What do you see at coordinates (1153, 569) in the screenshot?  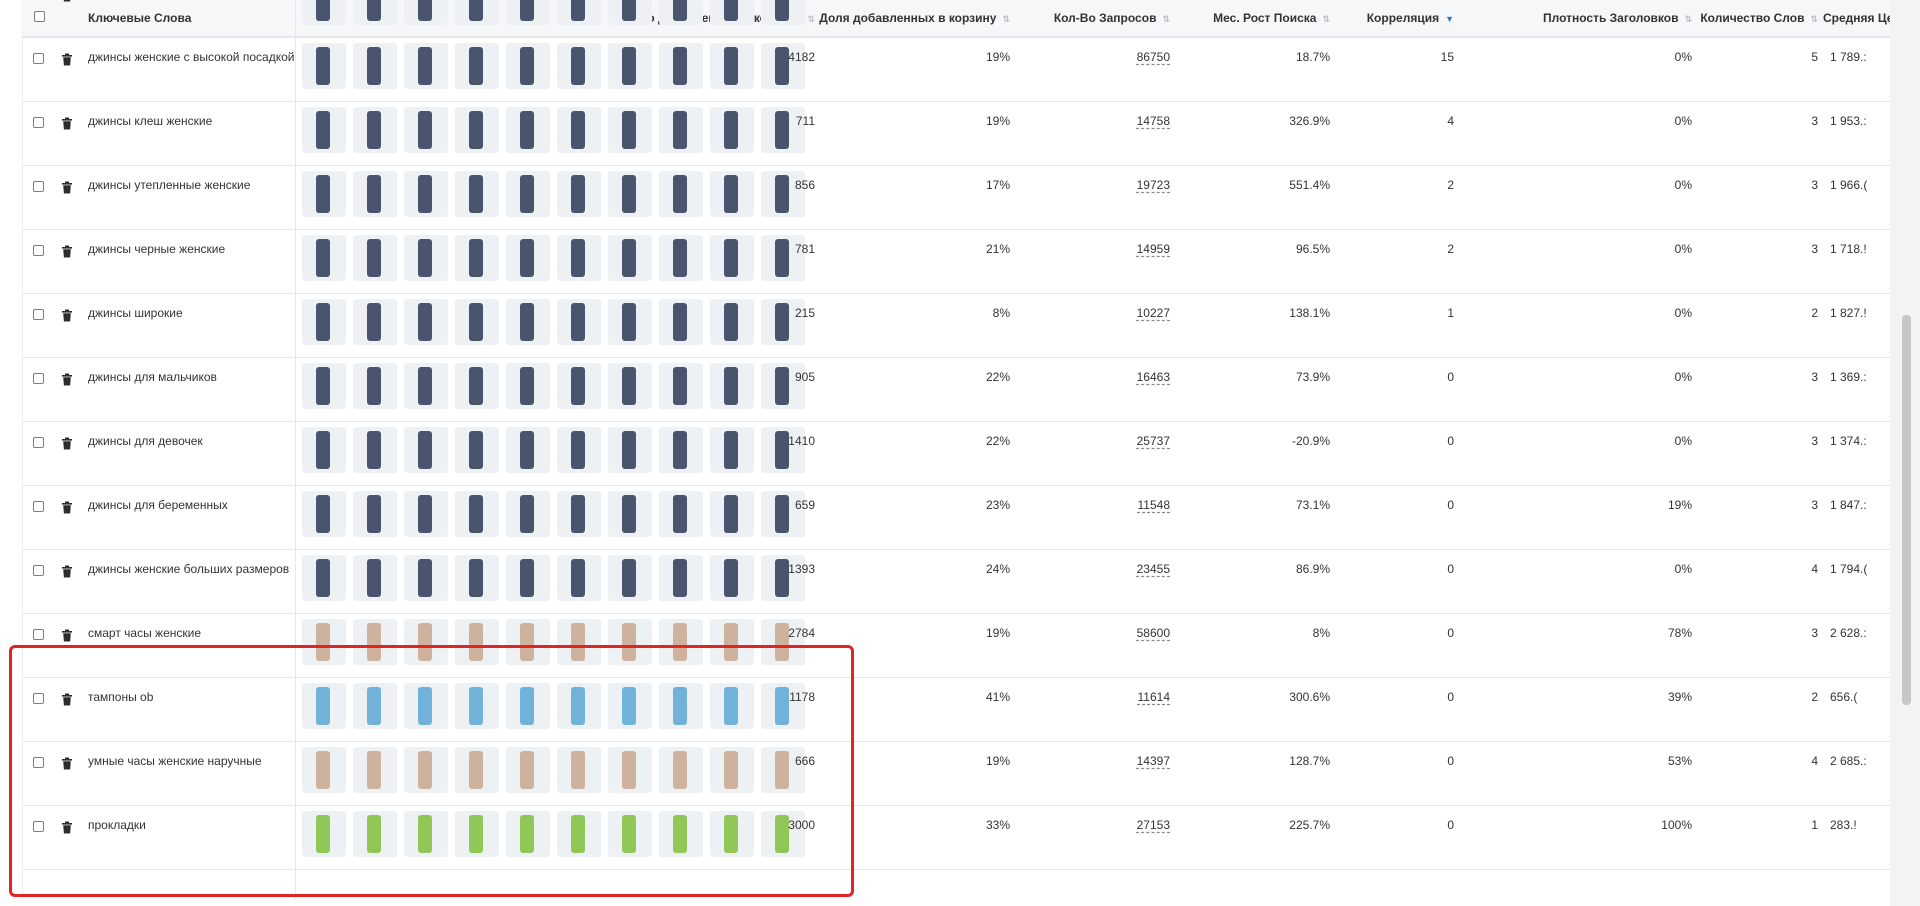 I see `cell-requests: 23455` at bounding box center [1153, 569].